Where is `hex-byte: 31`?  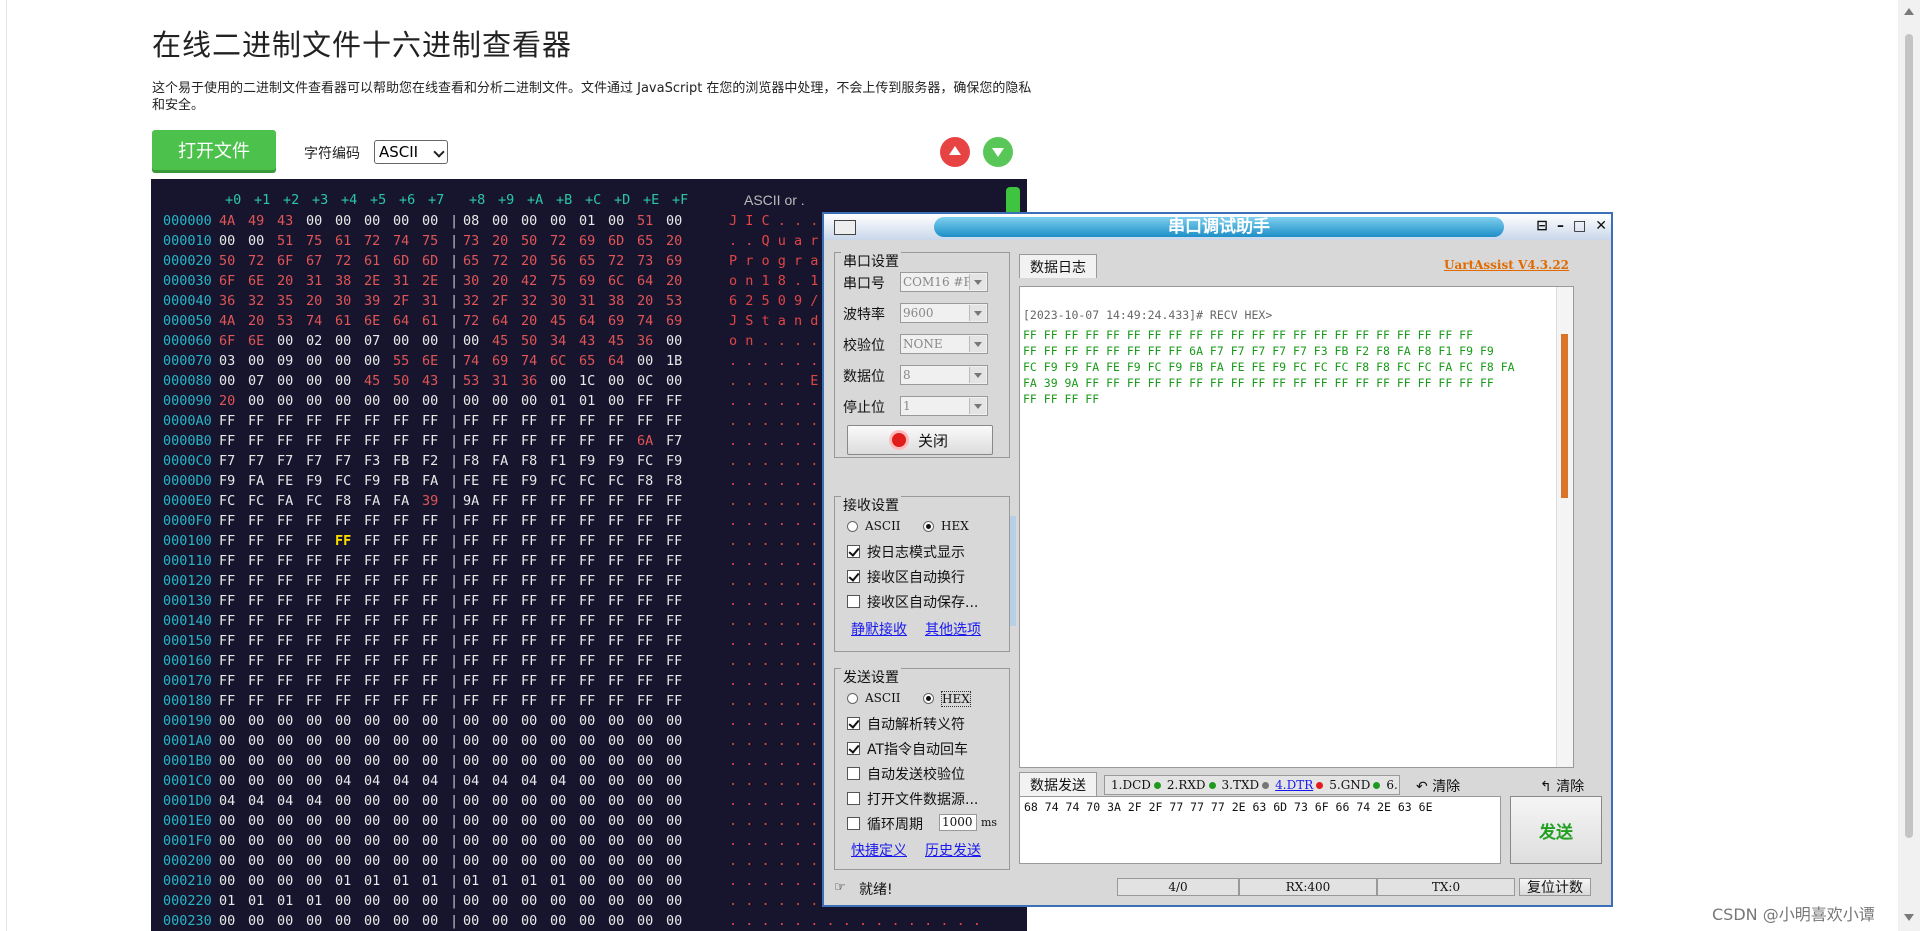 hex-byte: 31 is located at coordinates (405, 281).